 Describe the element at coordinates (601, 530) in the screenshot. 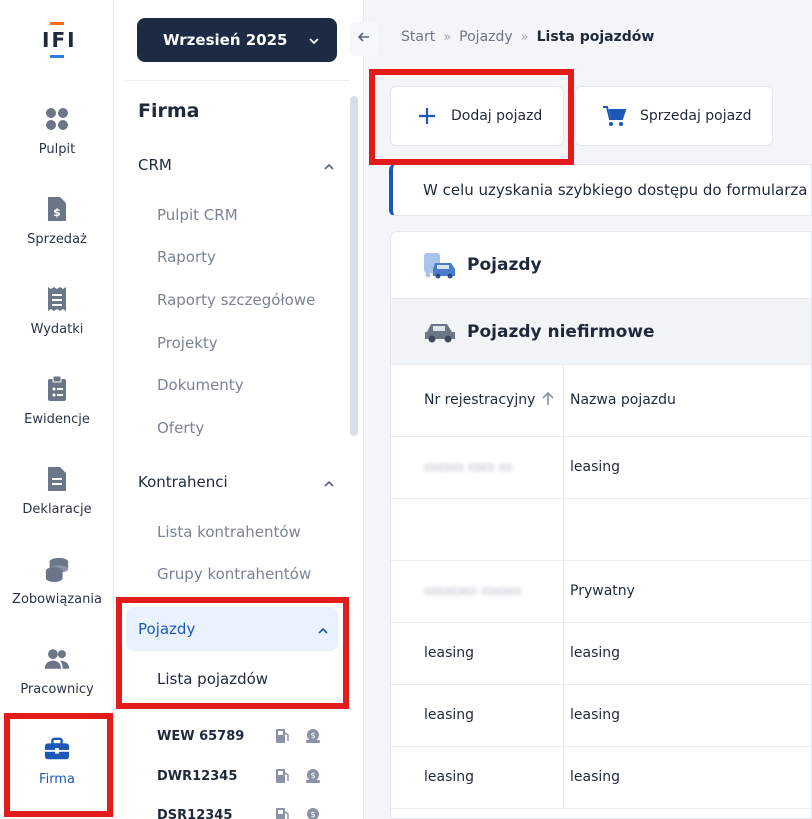

I see `table-row` at that location.